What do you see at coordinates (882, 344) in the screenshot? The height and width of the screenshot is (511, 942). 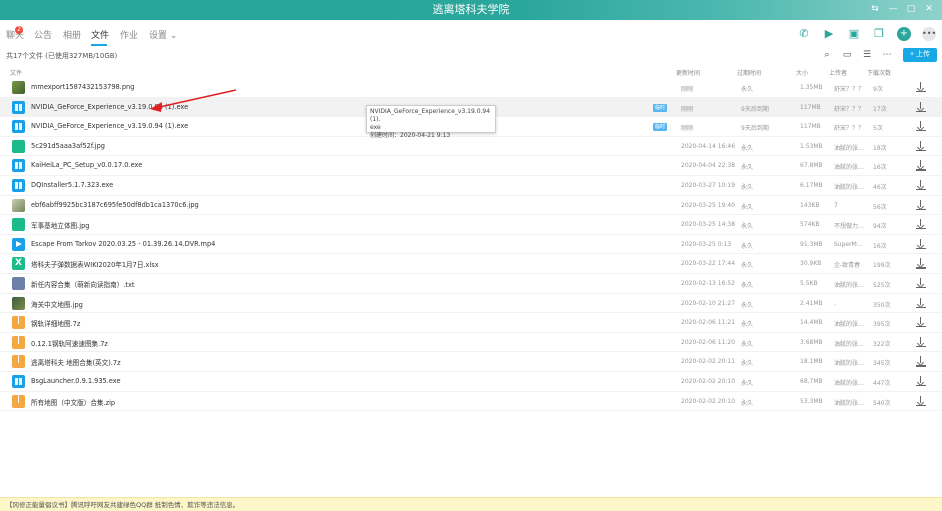 I see `file-downloads: 322次` at bounding box center [882, 344].